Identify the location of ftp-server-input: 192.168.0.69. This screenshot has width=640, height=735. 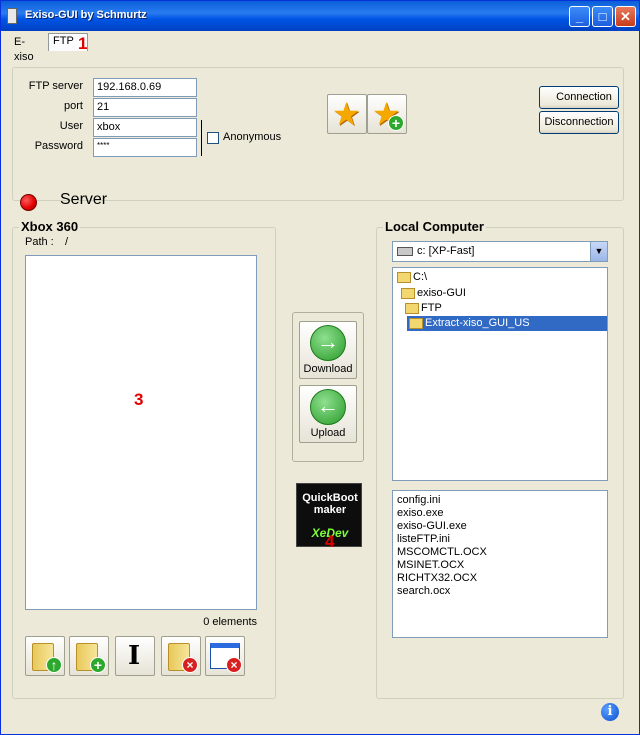
(145, 87).